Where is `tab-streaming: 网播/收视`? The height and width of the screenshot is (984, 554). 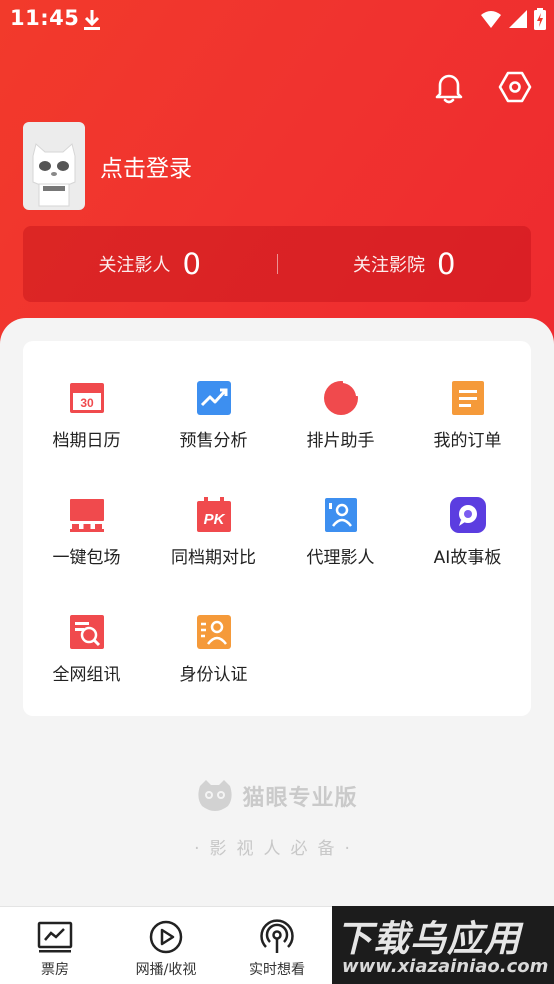 tab-streaming: 网播/收视 is located at coordinates (166, 945).